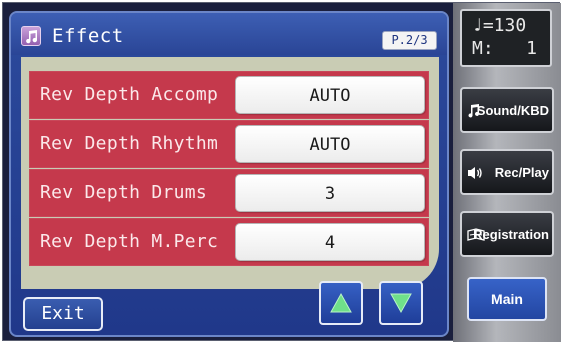 The width and height of the screenshot is (562, 343). What do you see at coordinates (507, 299) in the screenshot?
I see `main-button: Main` at bounding box center [507, 299].